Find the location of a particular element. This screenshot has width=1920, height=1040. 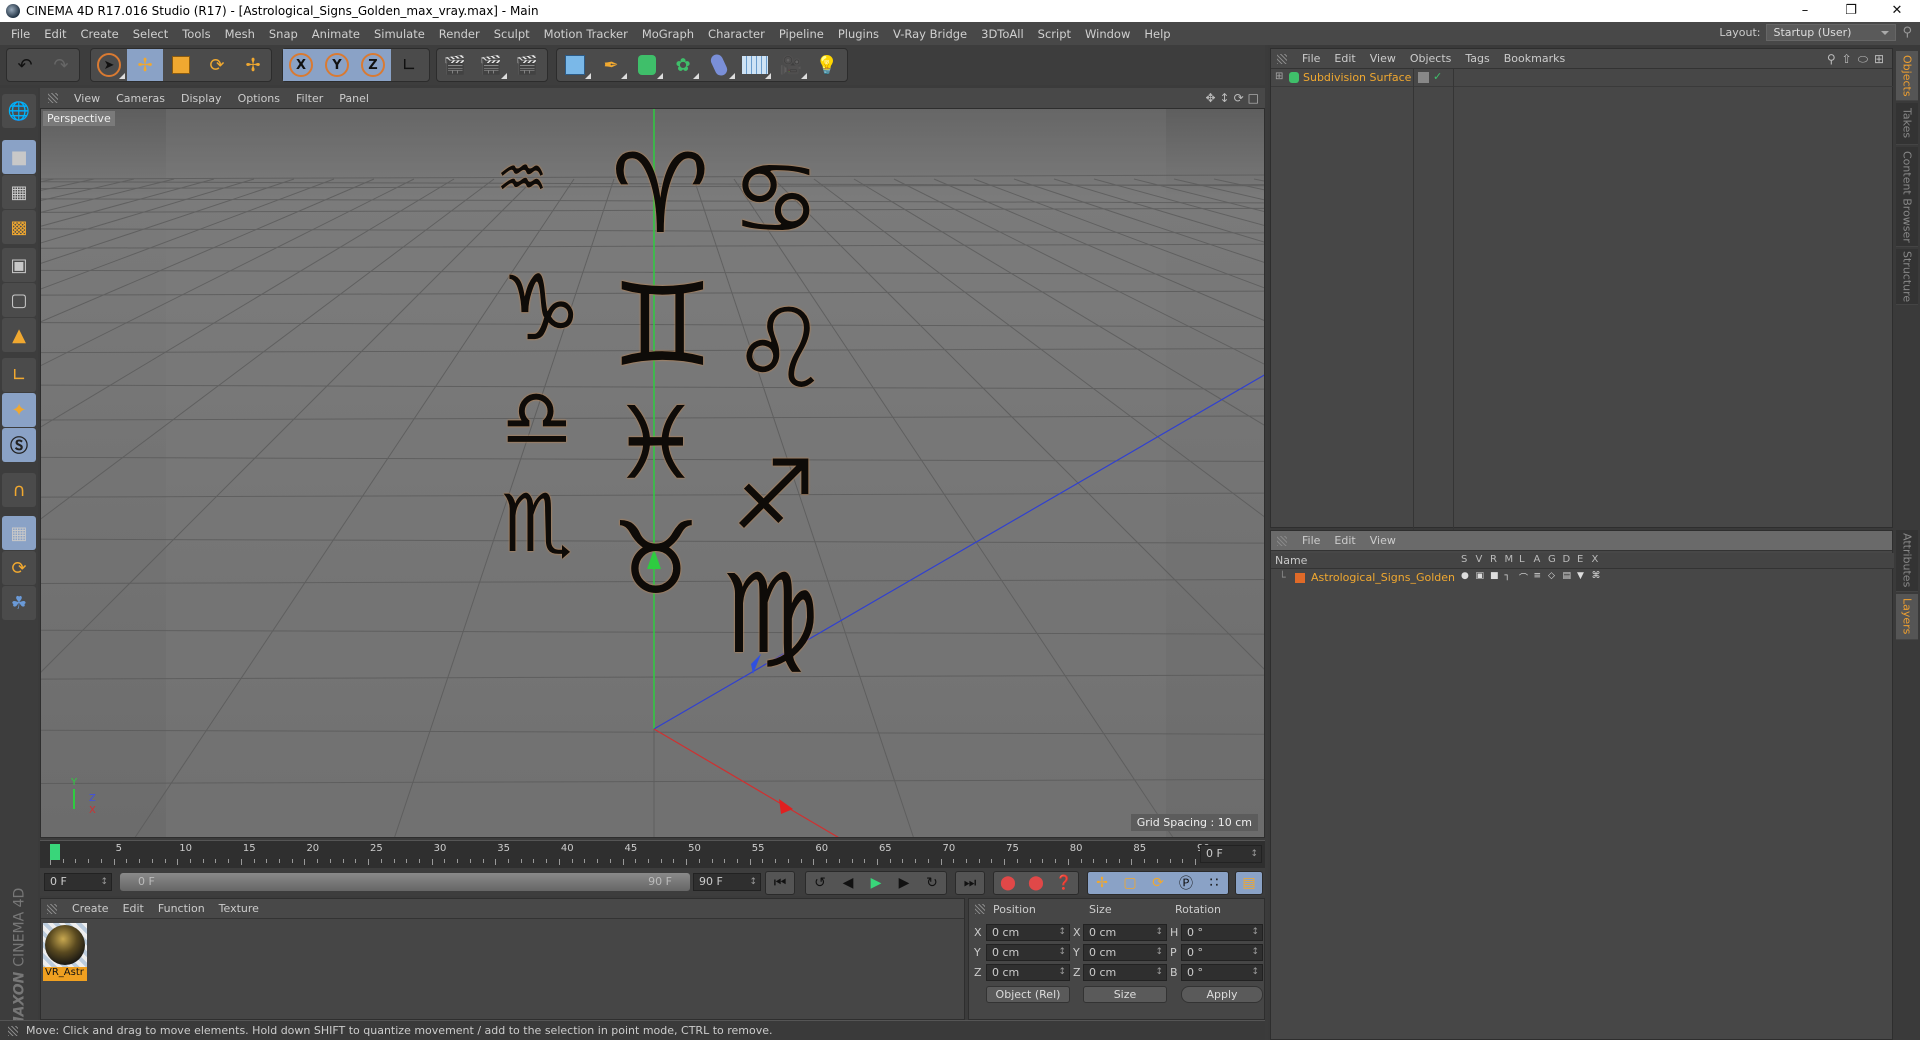

viewport-menu-display: Display is located at coordinates (201, 98).